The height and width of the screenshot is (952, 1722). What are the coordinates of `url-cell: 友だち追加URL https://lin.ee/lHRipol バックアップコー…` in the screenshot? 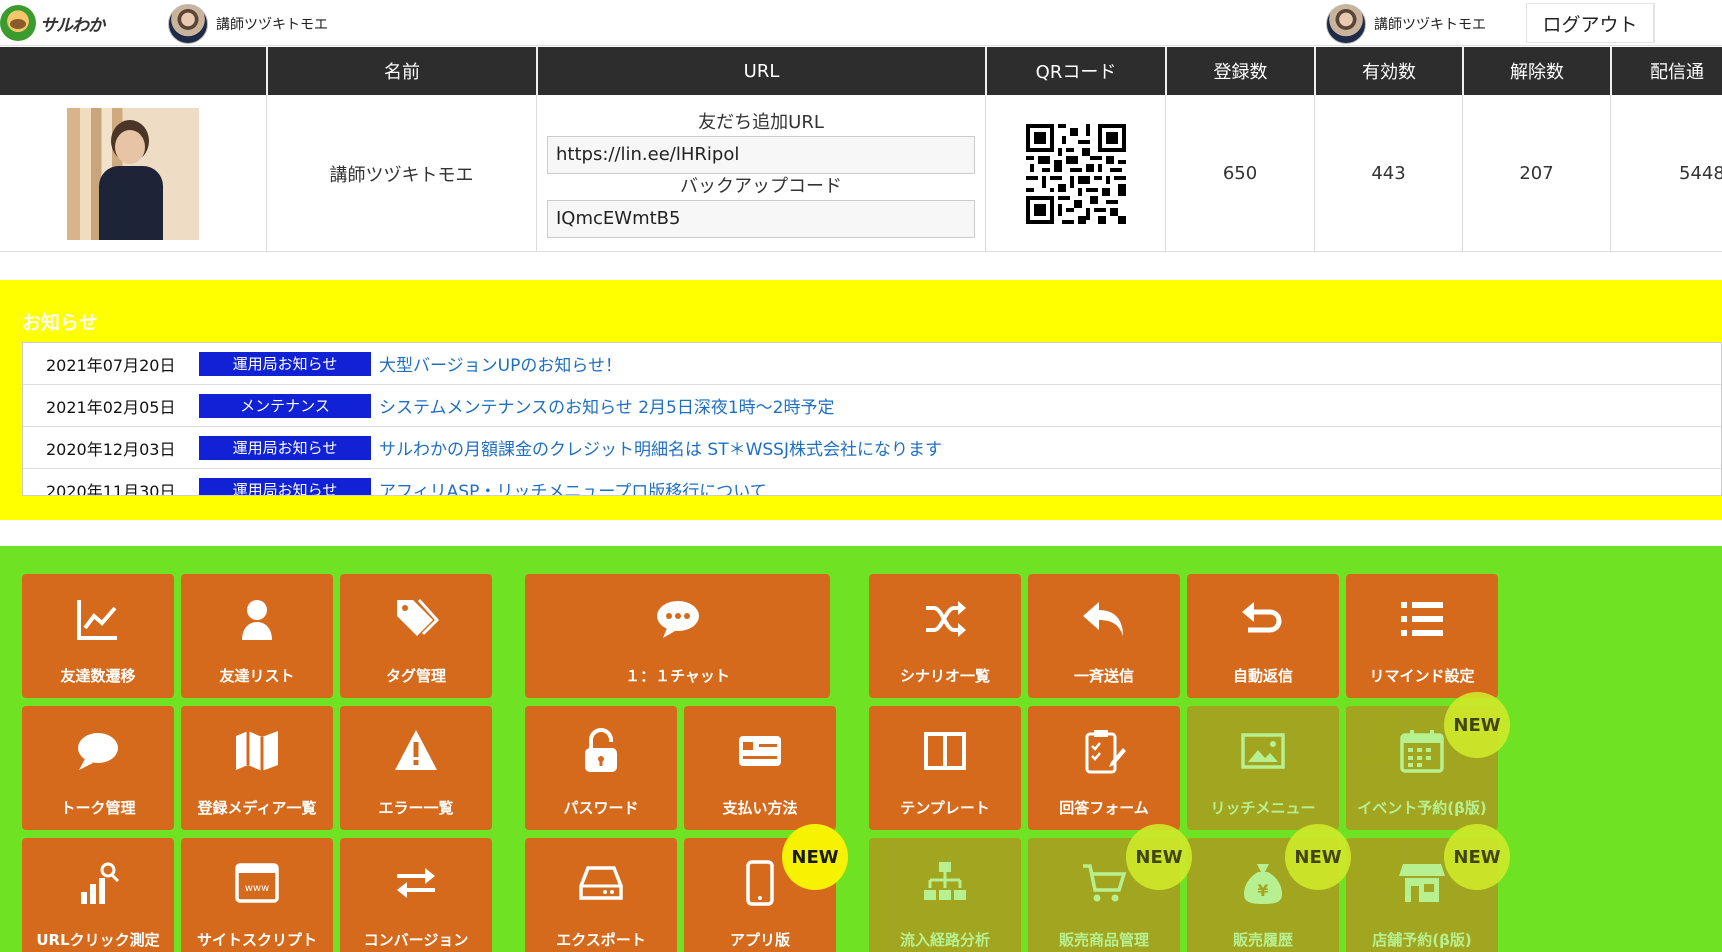 It's located at (760, 173).